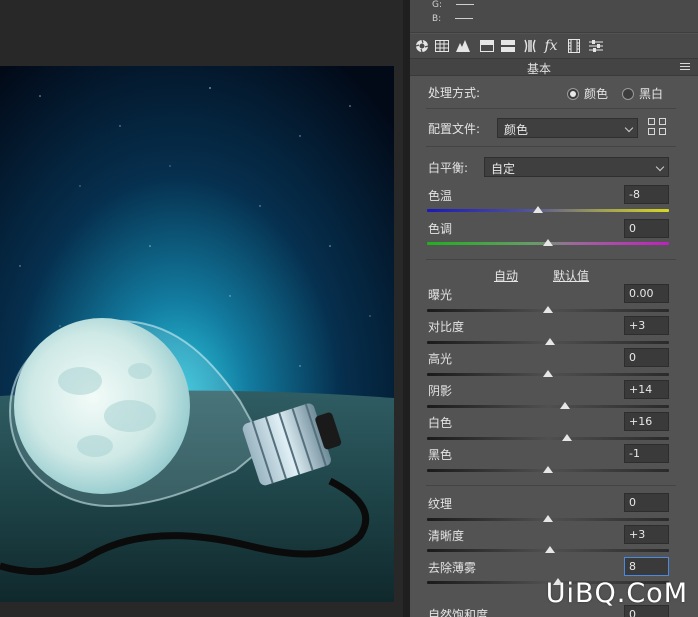 This screenshot has width=698, height=617. Describe the element at coordinates (503, 169) in the screenshot. I see `wb-value: 自定` at that location.